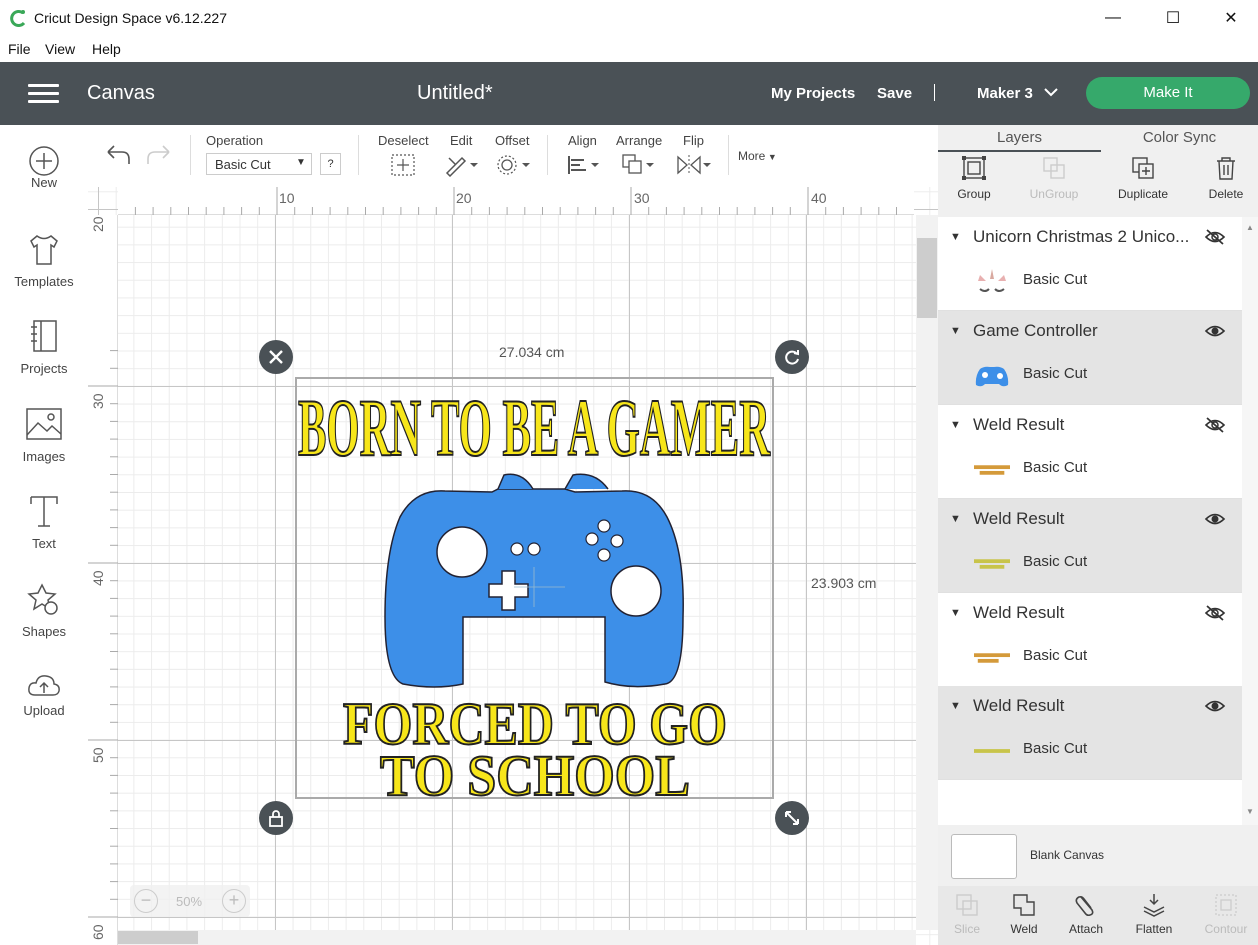 Image resolution: width=1258 pixels, height=945 pixels. I want to click on ruler-tick-label: 30, so click(642, 198).